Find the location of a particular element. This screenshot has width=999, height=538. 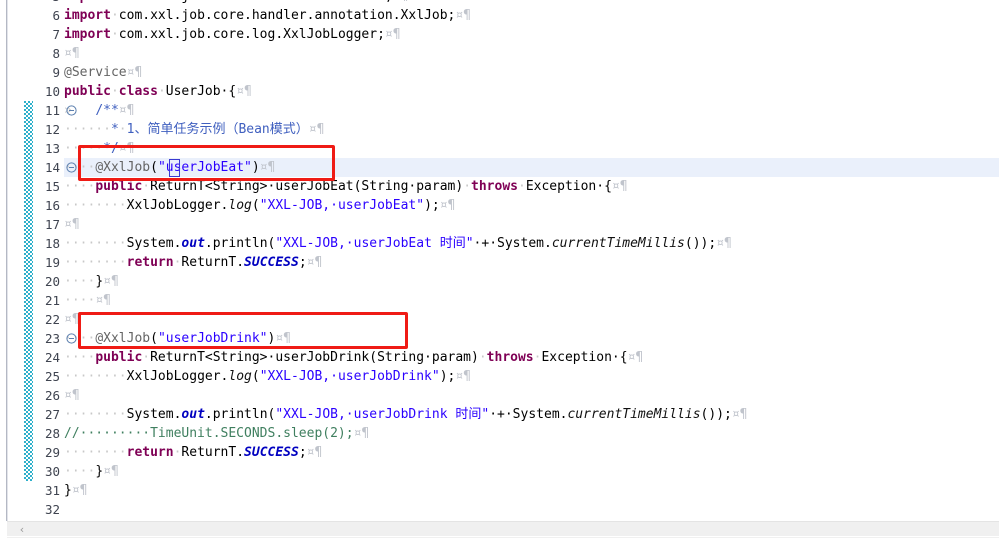

code-token: throws is located at coordinates (494, 186).